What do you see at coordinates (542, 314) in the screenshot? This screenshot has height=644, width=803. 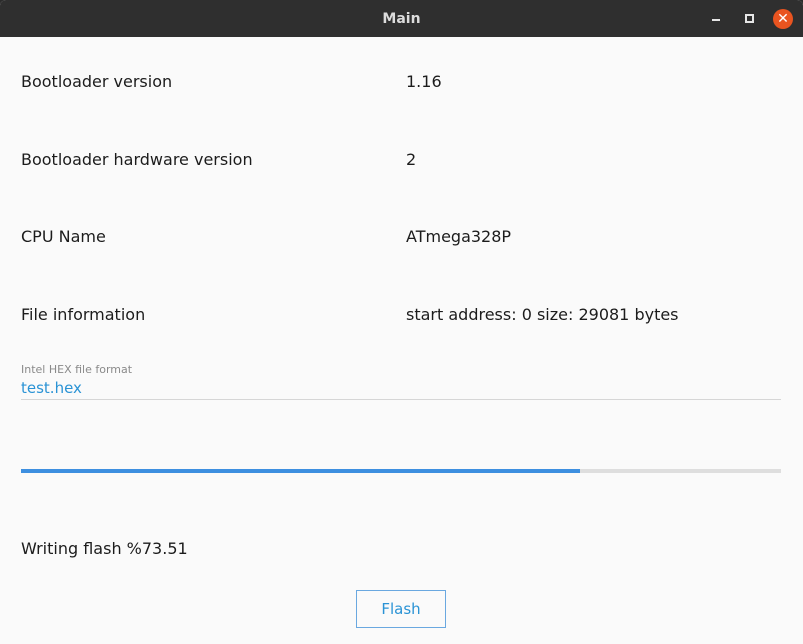 I see `file-information-value: start address: 0 size: 29081 bytes` at bounding box center [542, 314].